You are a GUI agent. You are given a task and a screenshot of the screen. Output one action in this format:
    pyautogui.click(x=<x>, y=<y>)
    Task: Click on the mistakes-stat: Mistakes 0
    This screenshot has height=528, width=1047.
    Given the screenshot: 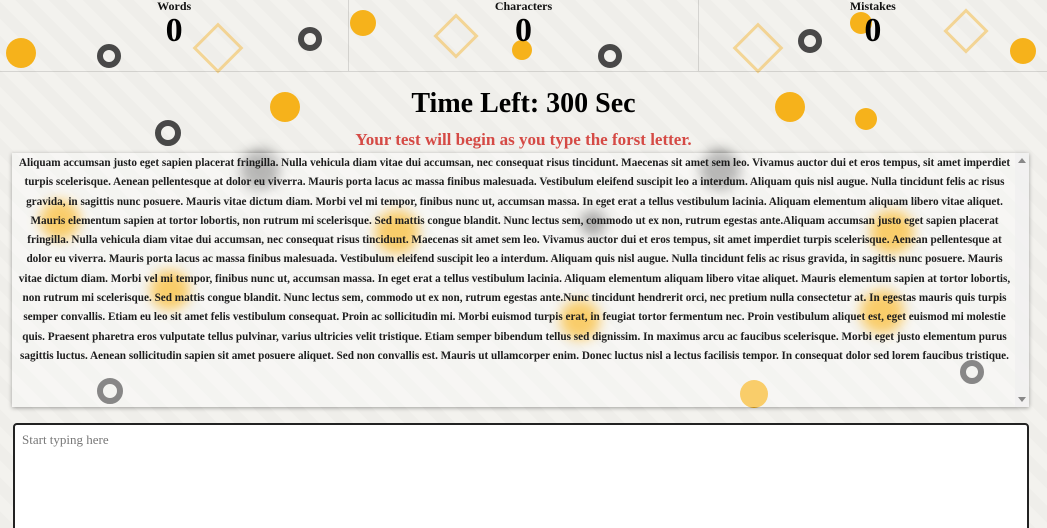 What is the action you would take?
    pyautogui.click(x=872, y=36)
    